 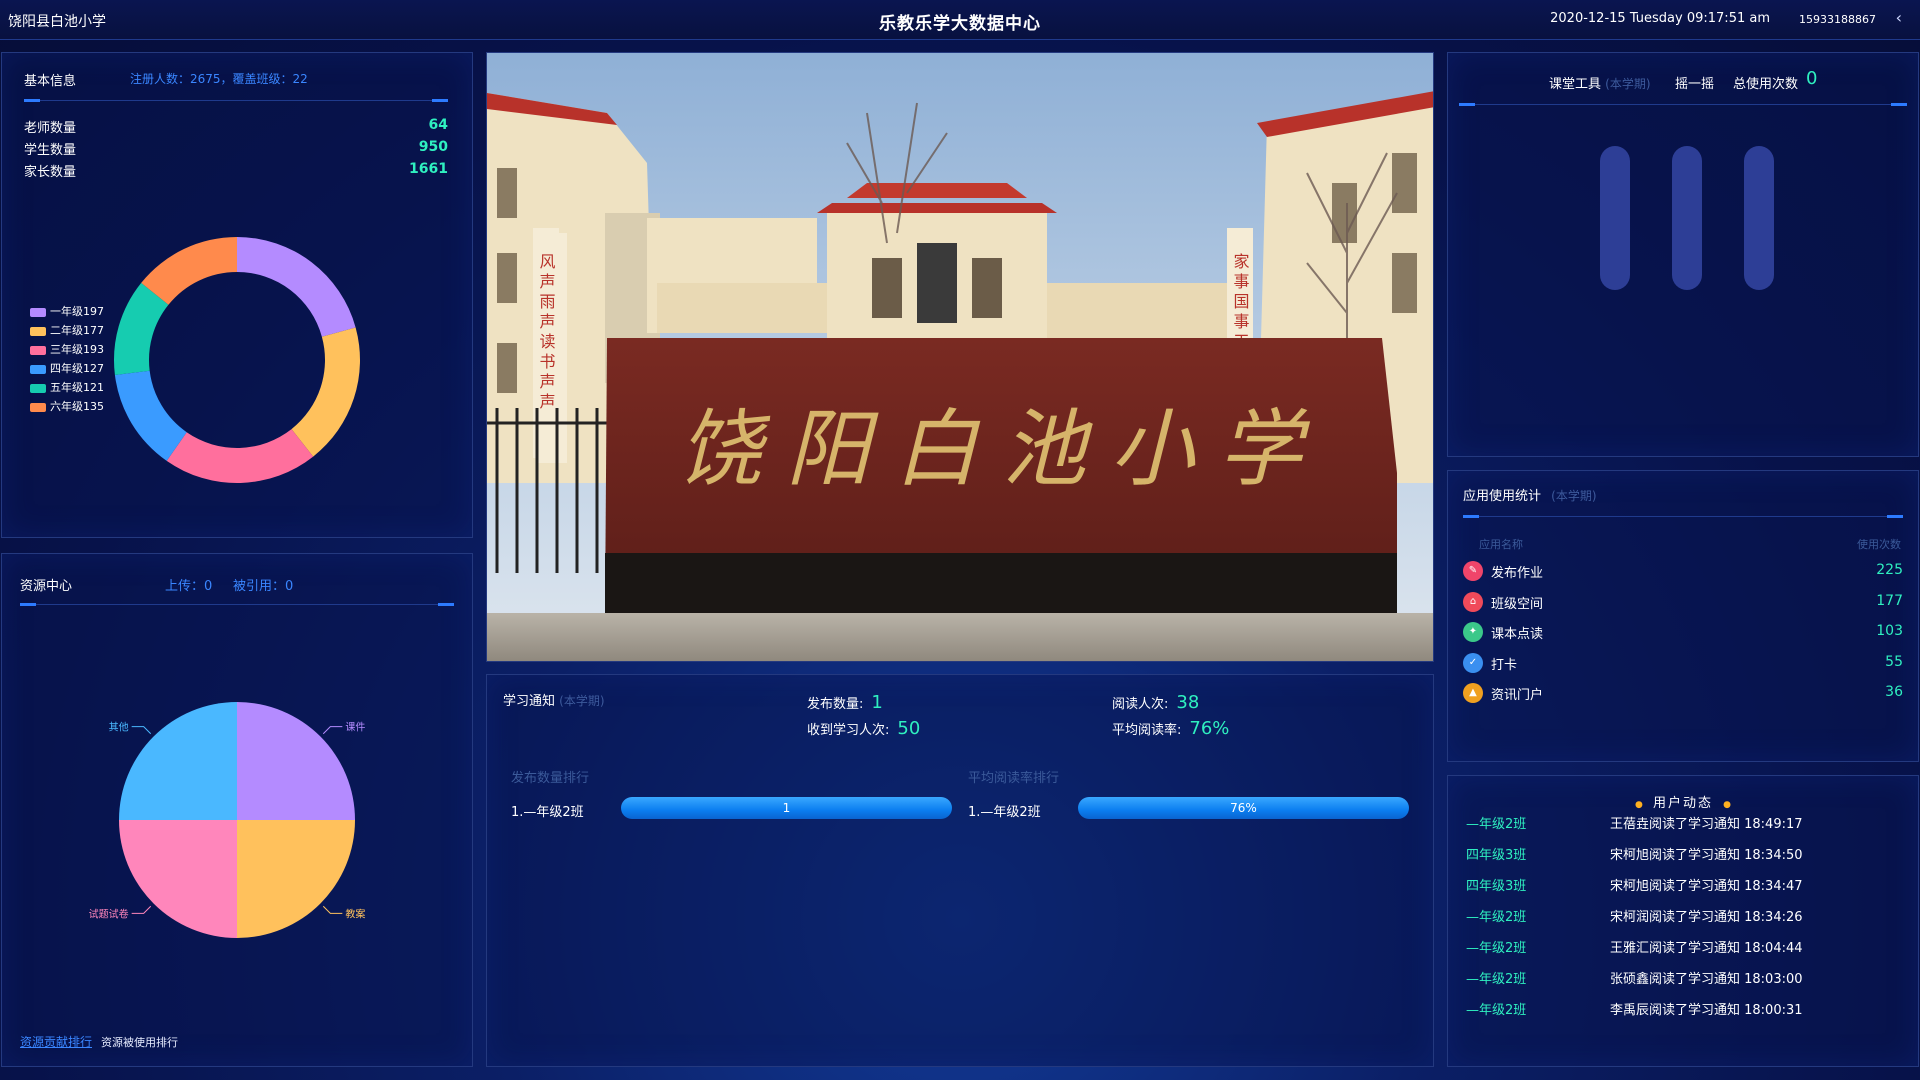 I want to click on homework-icon: ✎, so click(x=1473, y=571).